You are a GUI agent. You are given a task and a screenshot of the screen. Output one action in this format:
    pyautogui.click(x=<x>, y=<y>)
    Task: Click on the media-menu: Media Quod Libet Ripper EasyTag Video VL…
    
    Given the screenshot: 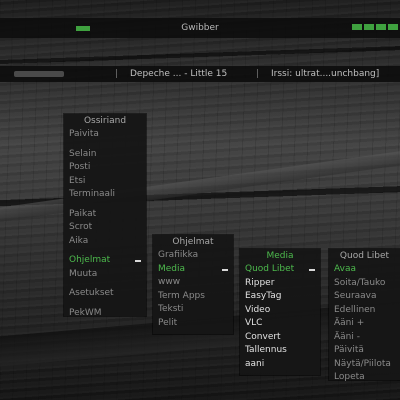 What is the action you would take?
    pyautogui.click(x=280, y=312)
    